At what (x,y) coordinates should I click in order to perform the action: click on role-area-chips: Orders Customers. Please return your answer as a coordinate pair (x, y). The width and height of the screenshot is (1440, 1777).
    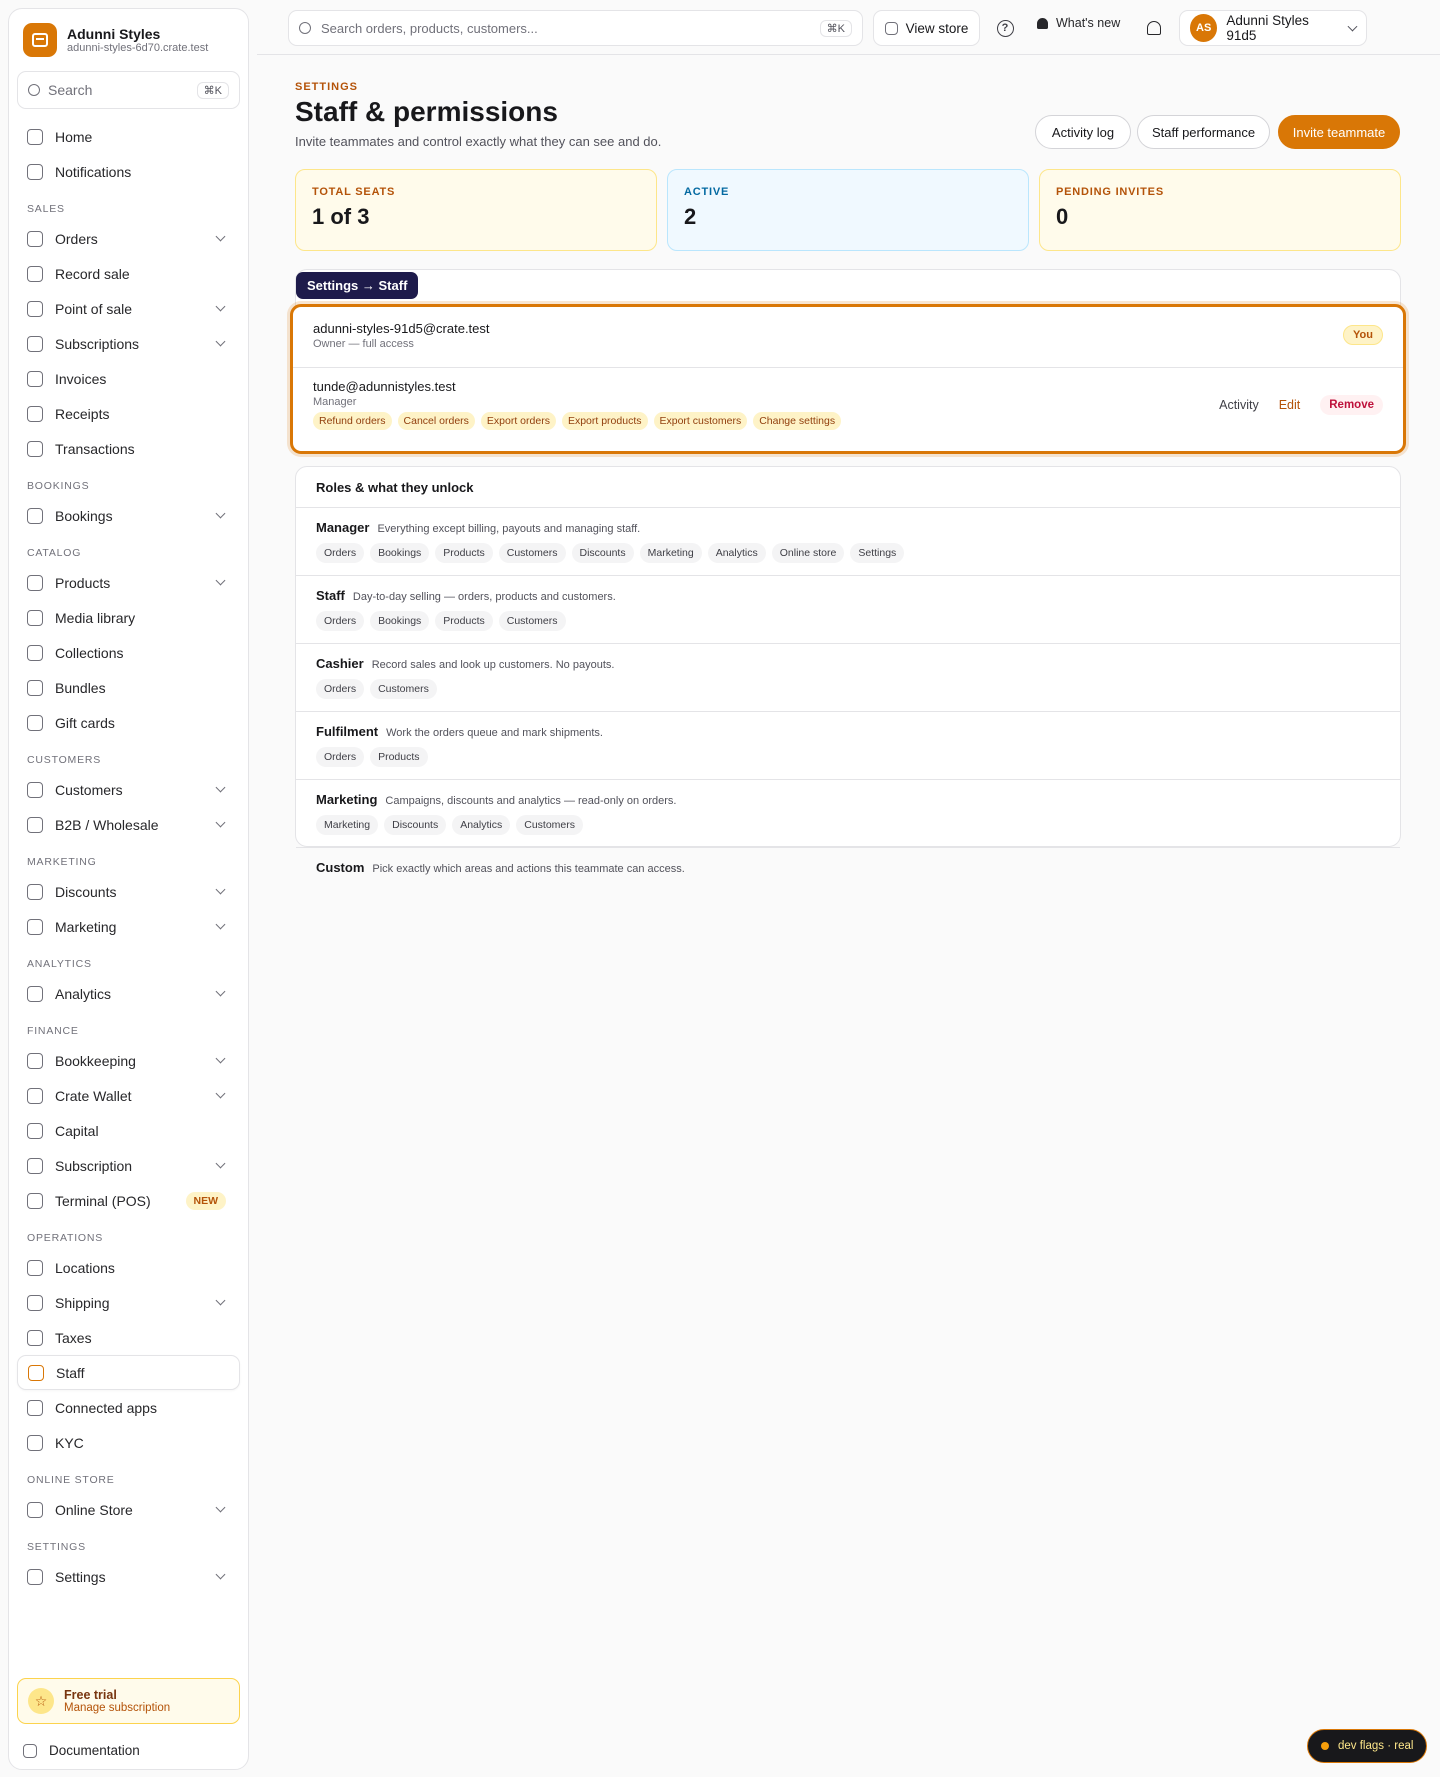
    Looking at the image, I should click on (848, 689).